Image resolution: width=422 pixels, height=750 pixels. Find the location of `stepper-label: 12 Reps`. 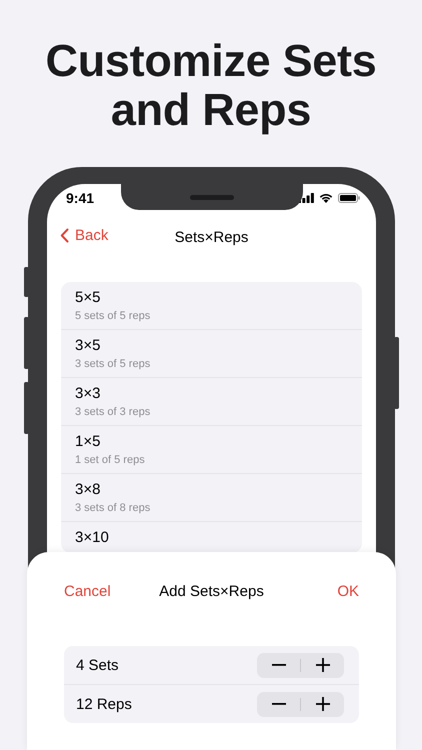

stepper-label: 12 Reps is located at coordinates (104, 704).